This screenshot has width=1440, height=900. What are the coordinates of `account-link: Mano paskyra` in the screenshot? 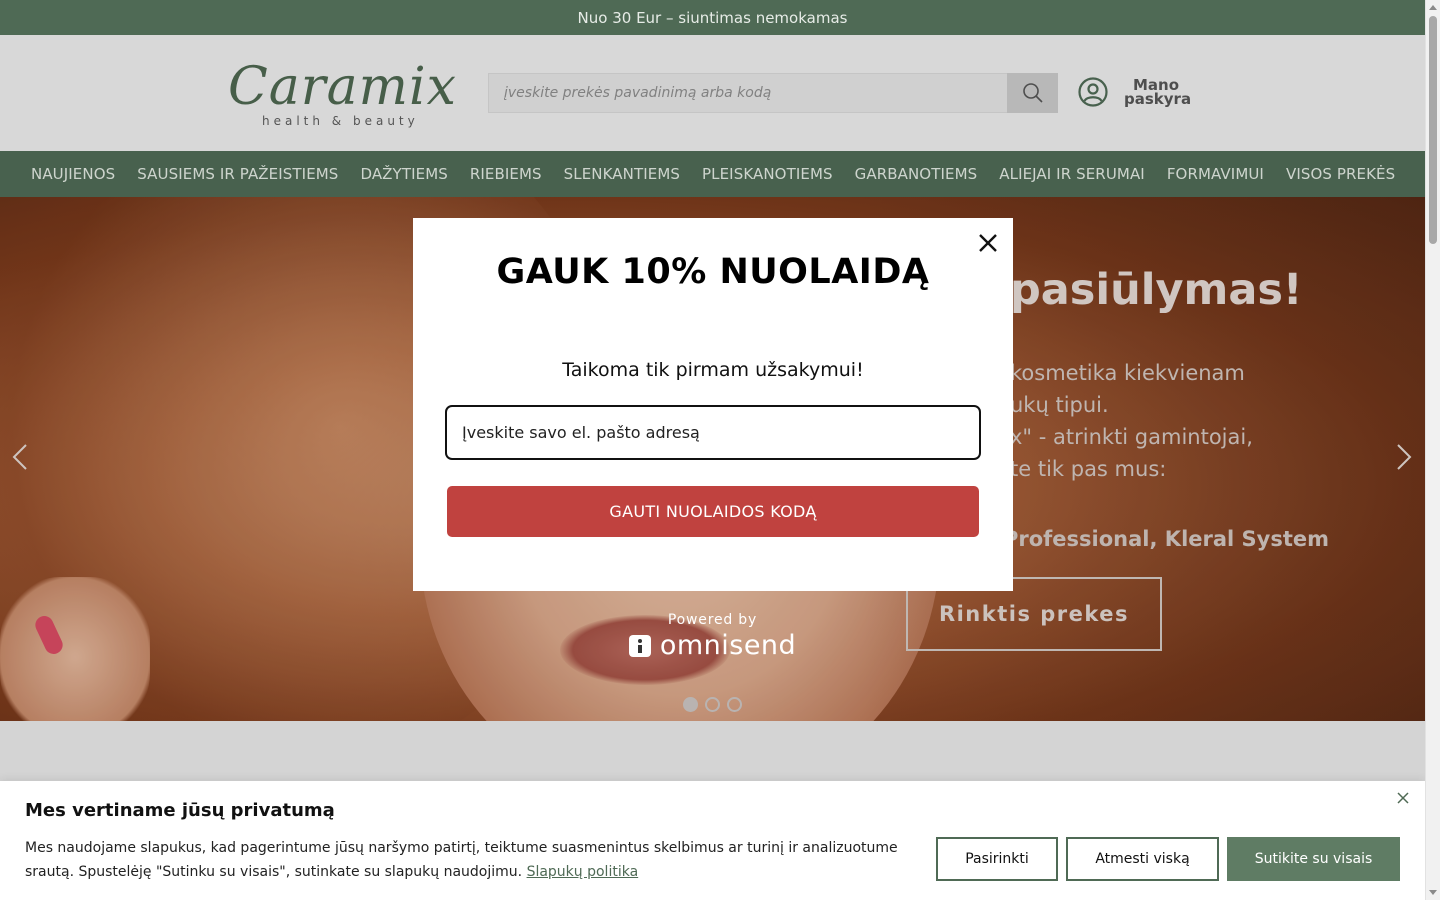 It's located at (1135, 92).